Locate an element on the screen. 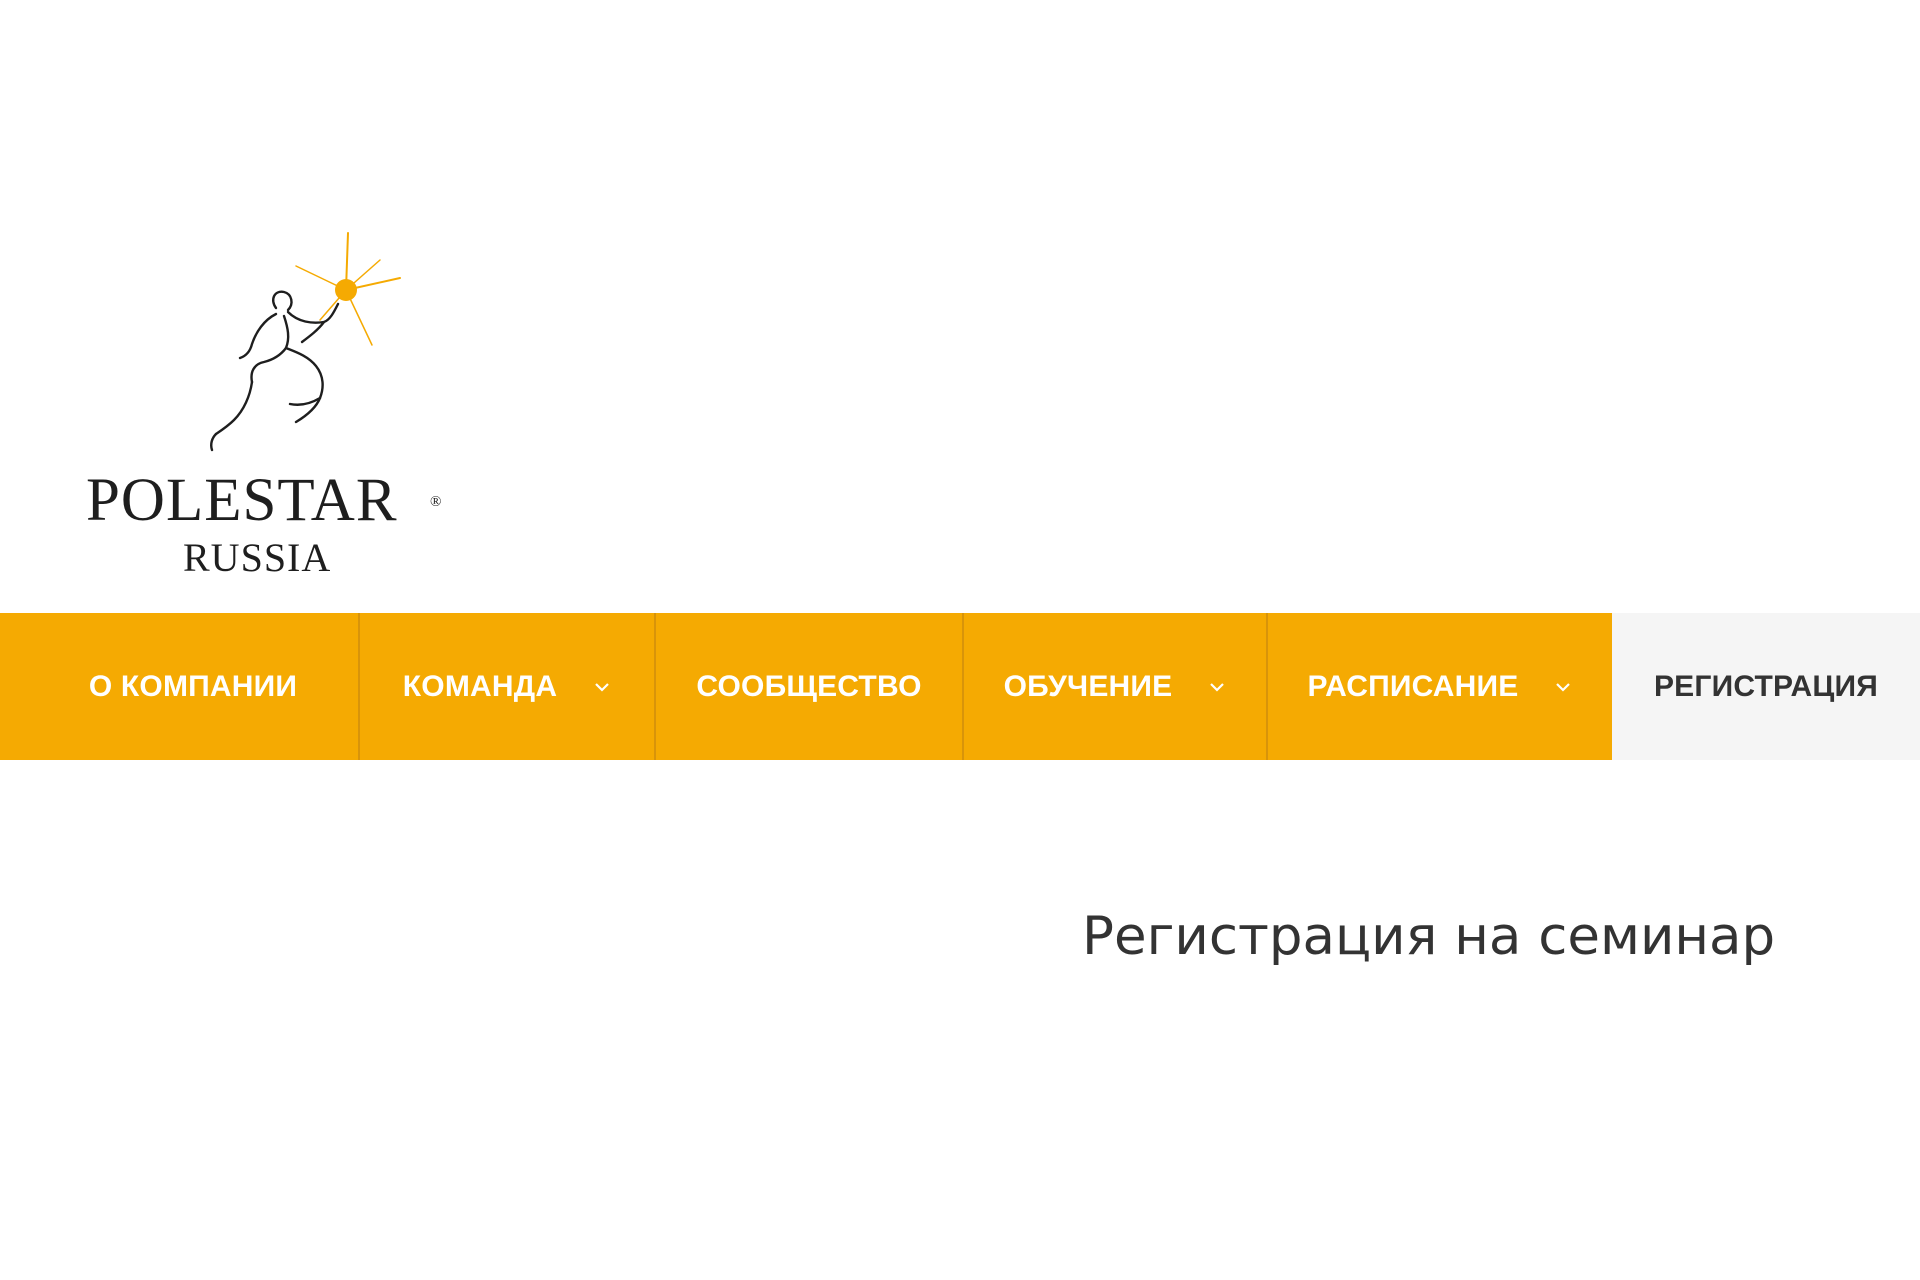 This screenshot has width=1920, height=1280. nav-item-schedule: РАСПИСАНИЕ is located at coordinates (1440, 686).